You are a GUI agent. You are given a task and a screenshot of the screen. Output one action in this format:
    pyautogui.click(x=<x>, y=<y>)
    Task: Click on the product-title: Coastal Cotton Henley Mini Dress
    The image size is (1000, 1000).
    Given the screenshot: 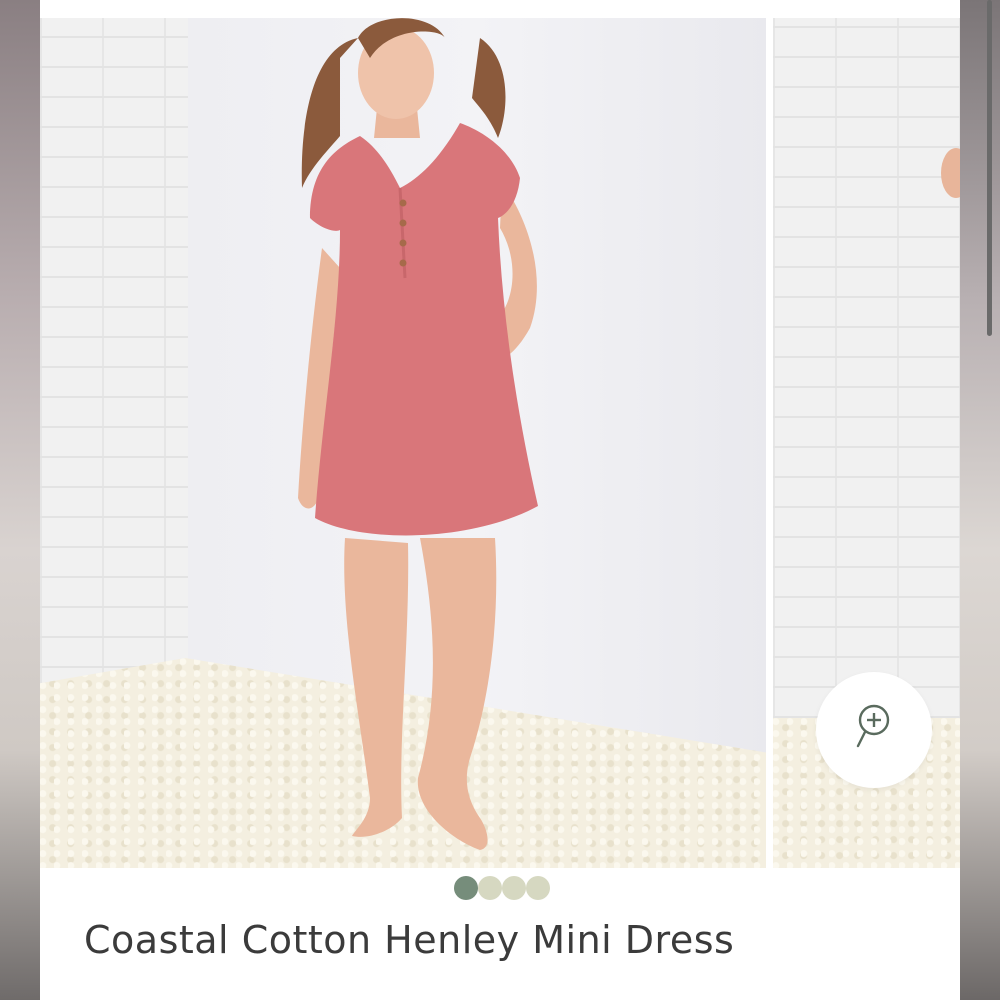 What is the action you would take?
    pyautogui.click(x=409, y=940)
    